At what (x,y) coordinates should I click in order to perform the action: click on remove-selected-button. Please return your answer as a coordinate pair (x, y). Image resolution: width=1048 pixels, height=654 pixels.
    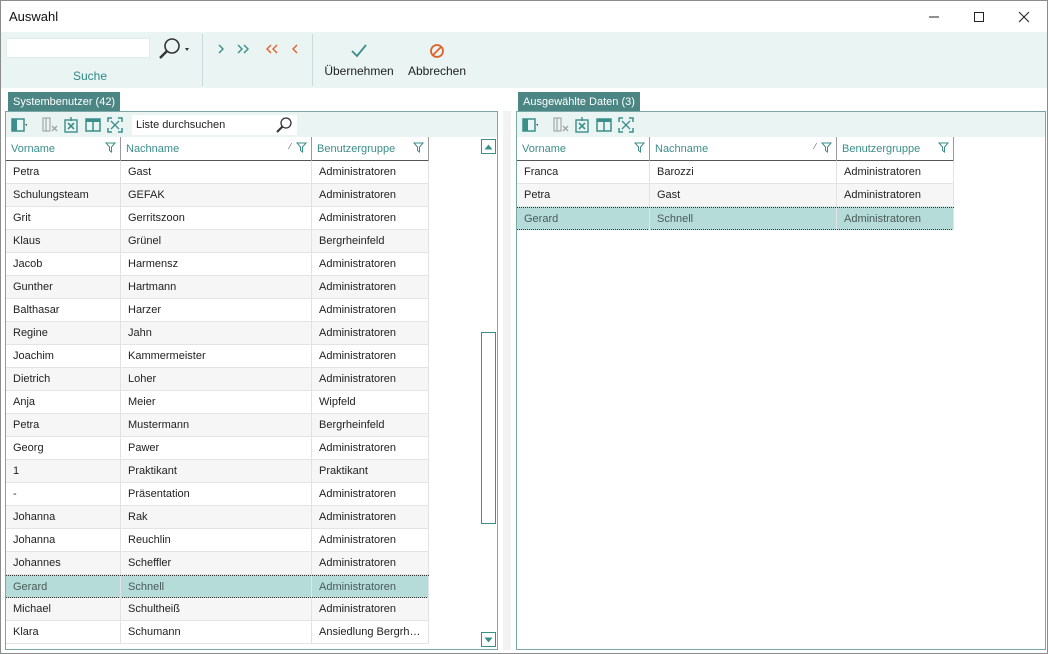
    Looking at the image, I should click on (295, 49).